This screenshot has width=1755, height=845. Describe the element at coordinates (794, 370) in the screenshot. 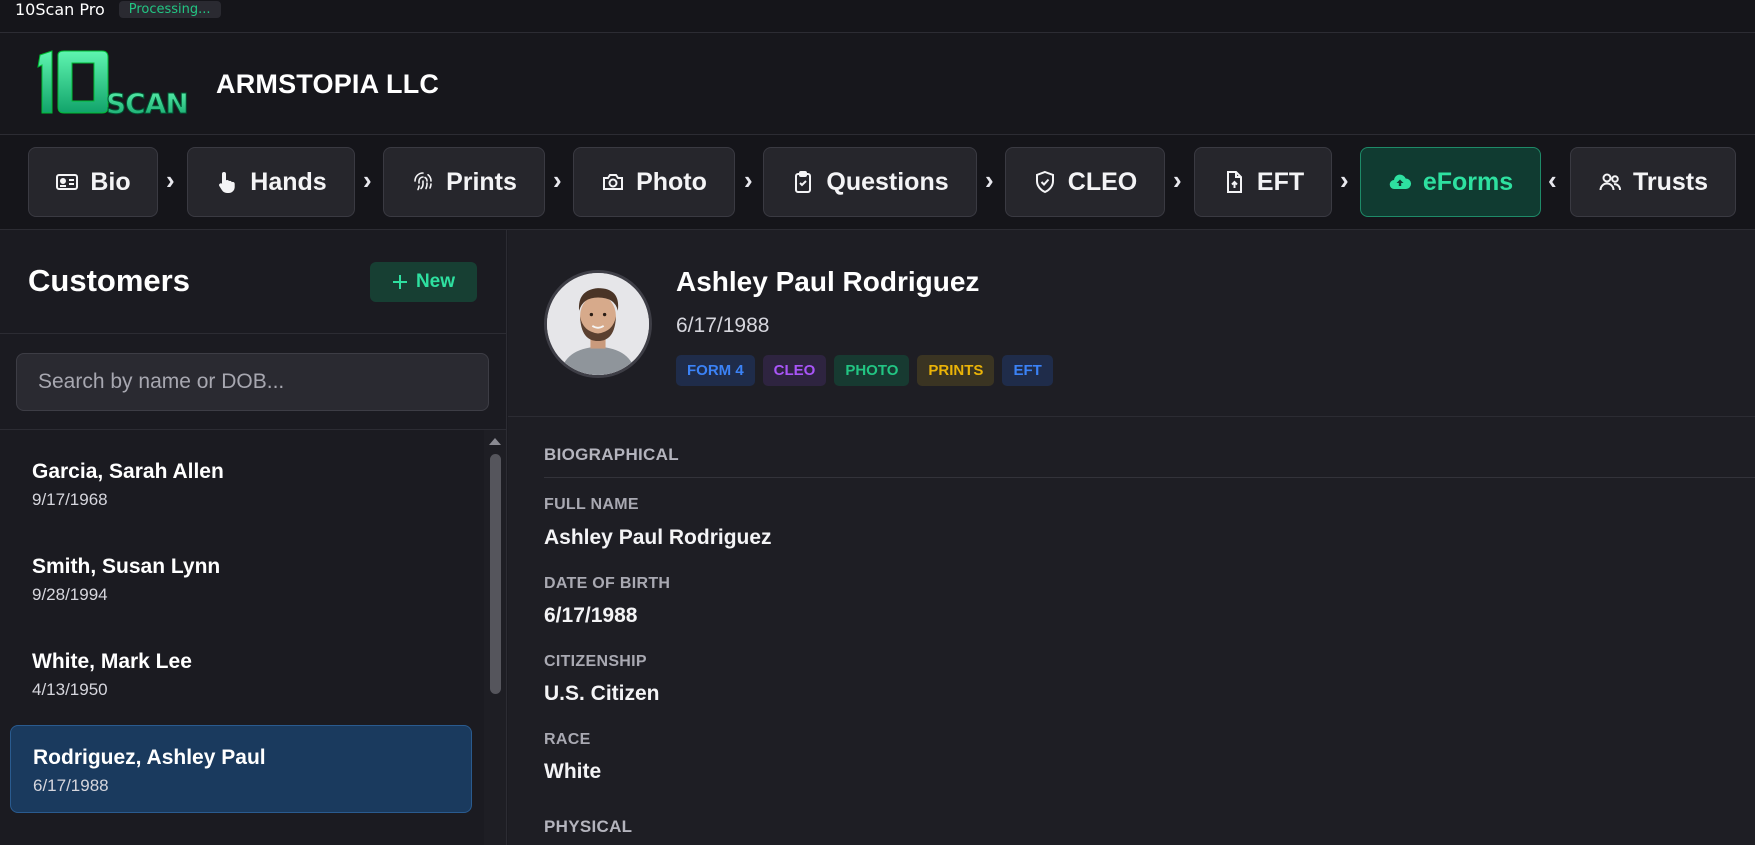

I see `badge-cleo: CLEO` at that location.